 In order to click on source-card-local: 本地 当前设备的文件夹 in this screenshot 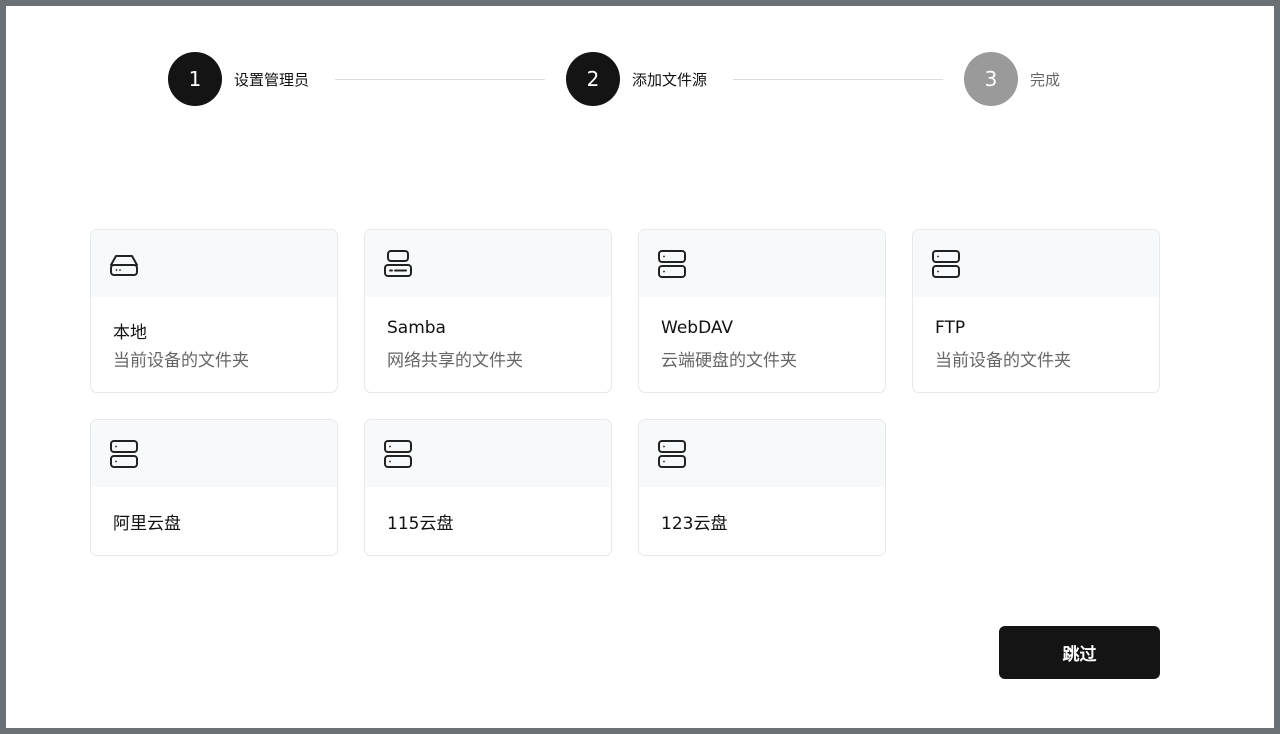, I will do `click(214, 311)`.